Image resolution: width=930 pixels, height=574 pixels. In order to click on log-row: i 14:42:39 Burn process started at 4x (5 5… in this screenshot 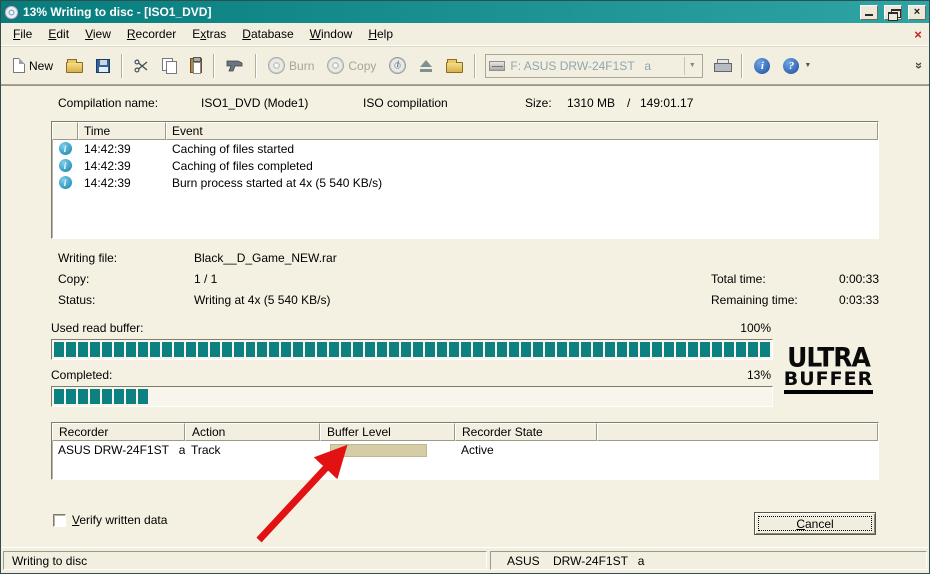, I will do `click(465, 182)`.